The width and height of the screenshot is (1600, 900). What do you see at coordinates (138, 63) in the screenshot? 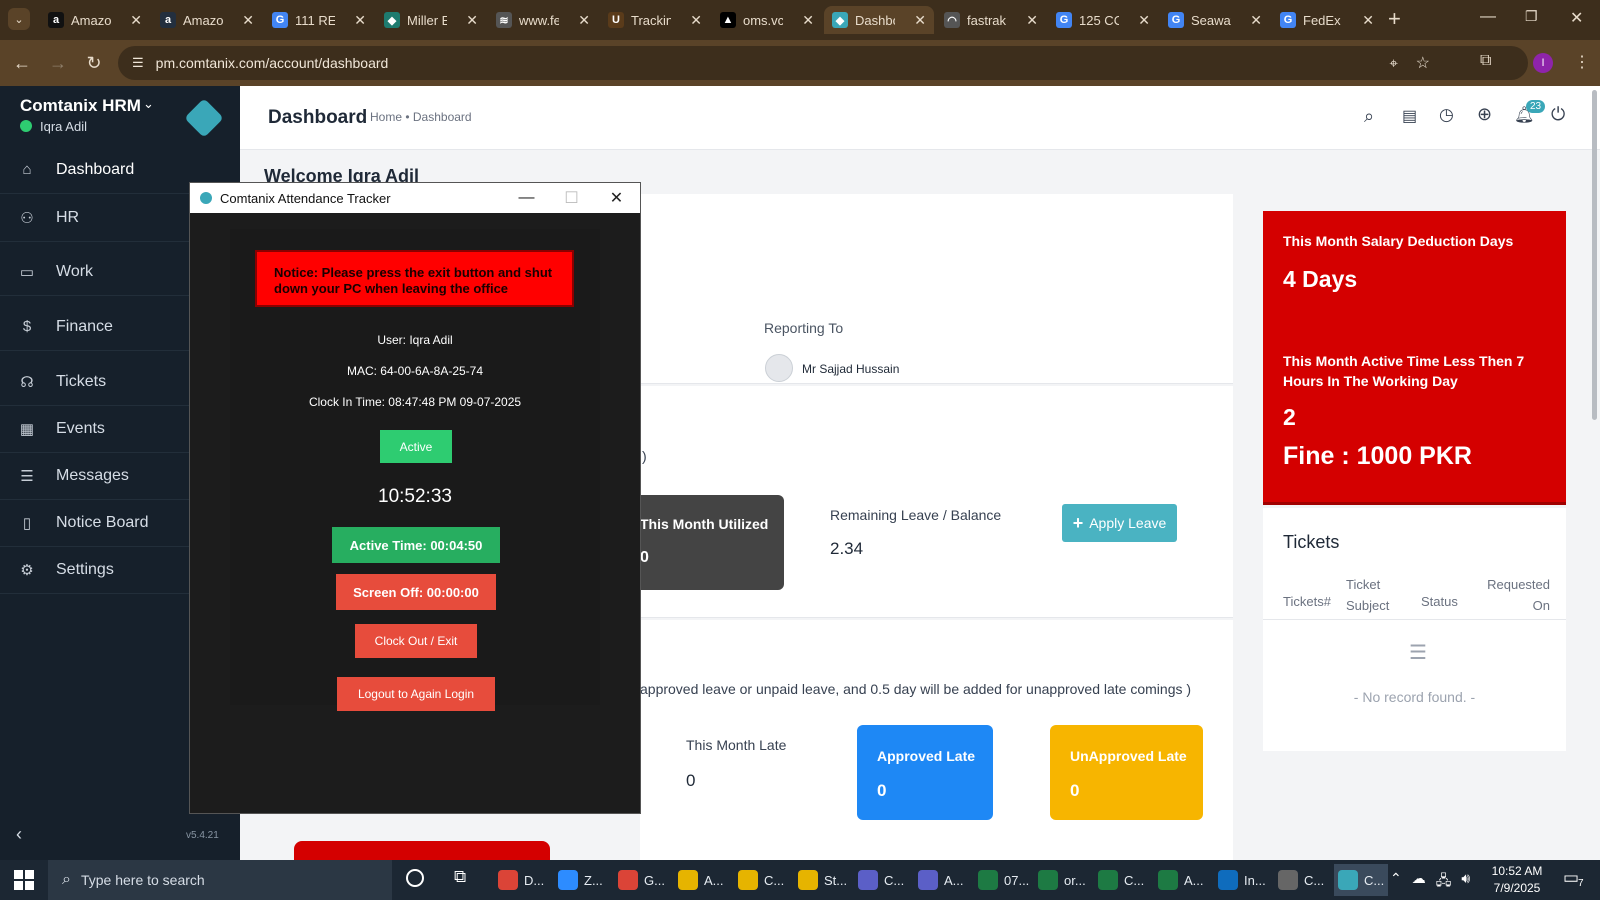
I see `site-info-icon: ☰` at bounding box center [138, 63].